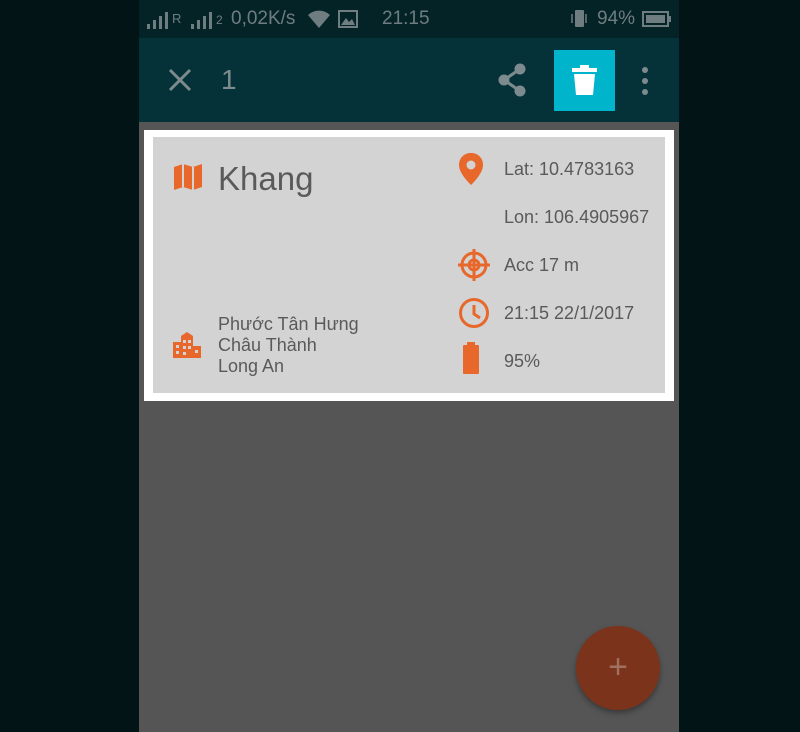 The image size is (800, 732). Describe the element at coordinates (471, 169) in the screenshot. I see `location-icon` at that location.